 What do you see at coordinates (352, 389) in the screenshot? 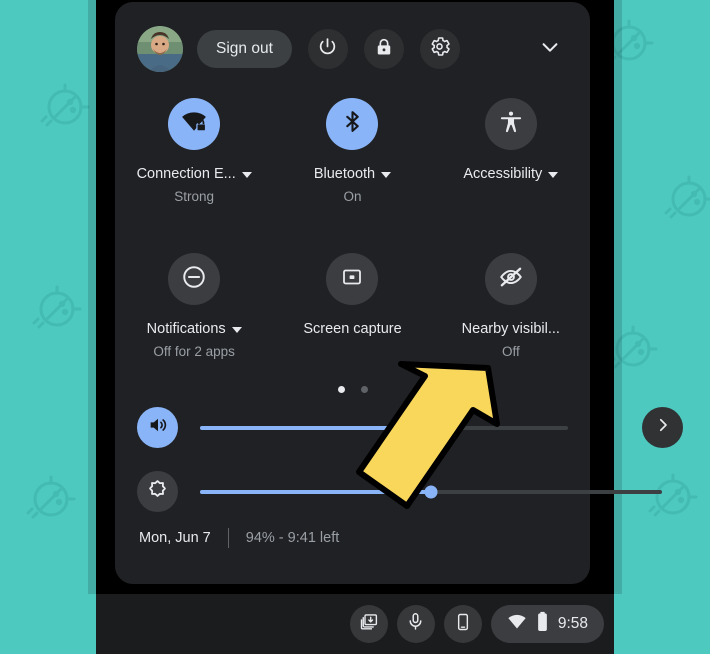
I see `pagination-dots` at bounding box center [352, 389].